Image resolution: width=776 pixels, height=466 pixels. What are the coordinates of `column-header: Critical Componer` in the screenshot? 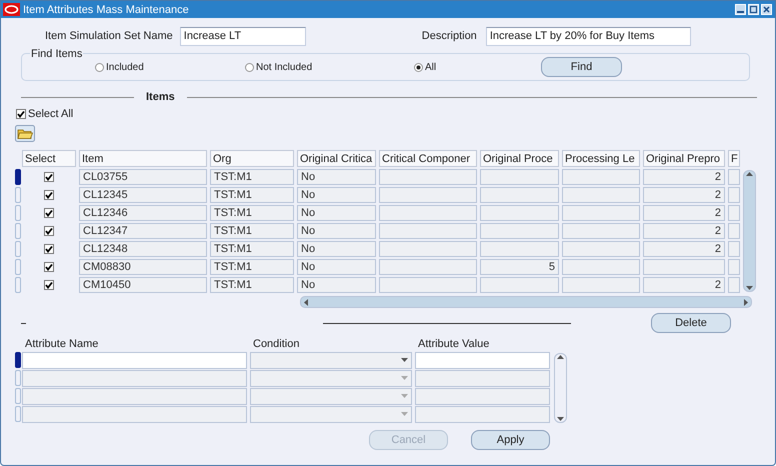 It's located at (428, 158).